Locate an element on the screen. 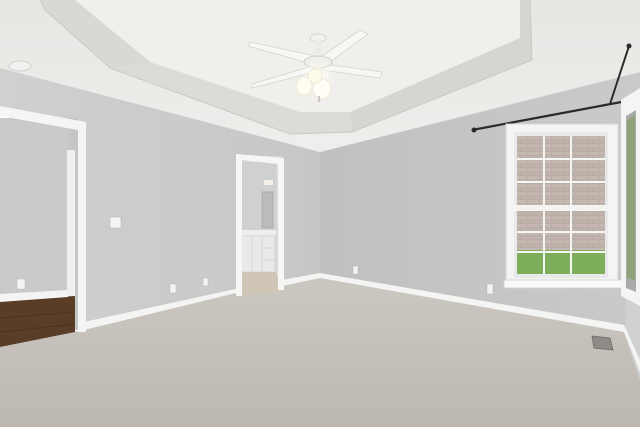  outlet-mid is located at coordinates (205, 282).